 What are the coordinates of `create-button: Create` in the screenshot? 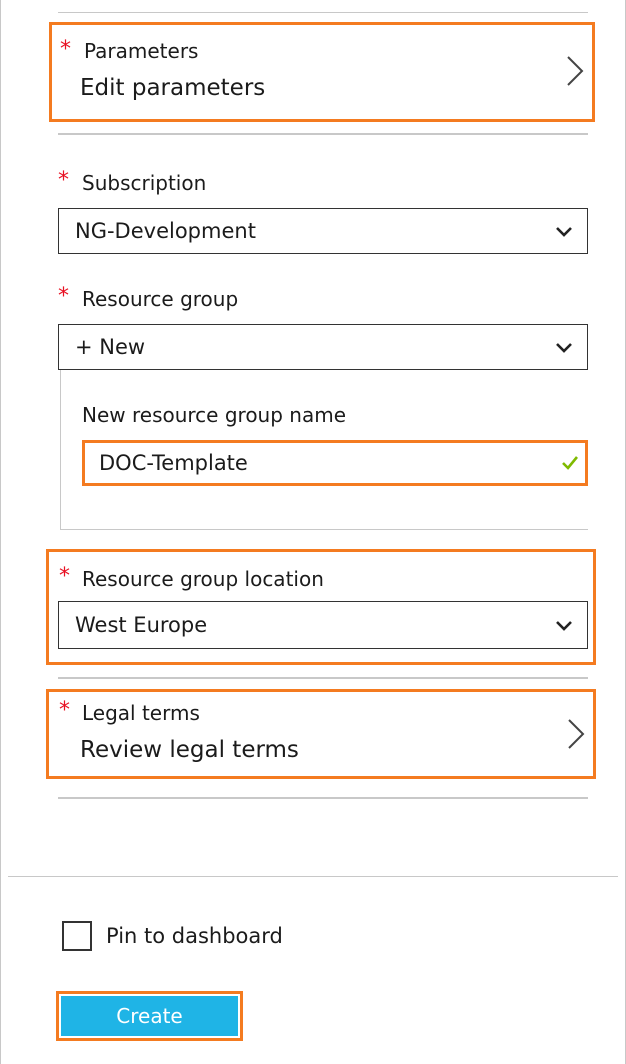 It's located at (149, 1016).